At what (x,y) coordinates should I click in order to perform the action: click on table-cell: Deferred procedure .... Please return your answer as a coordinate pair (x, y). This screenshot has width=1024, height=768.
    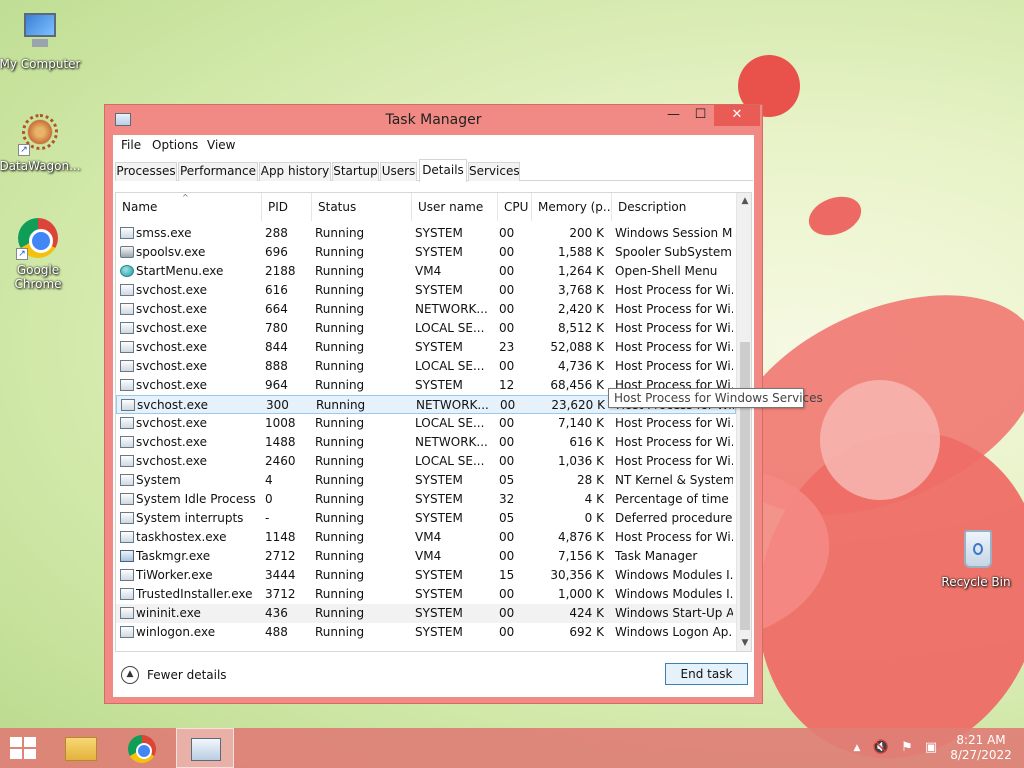
    Looking at the image, I should click on (674, 518).